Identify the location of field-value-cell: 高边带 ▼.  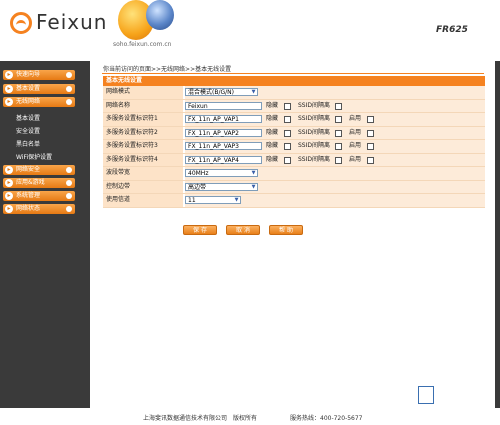
(335, 186).